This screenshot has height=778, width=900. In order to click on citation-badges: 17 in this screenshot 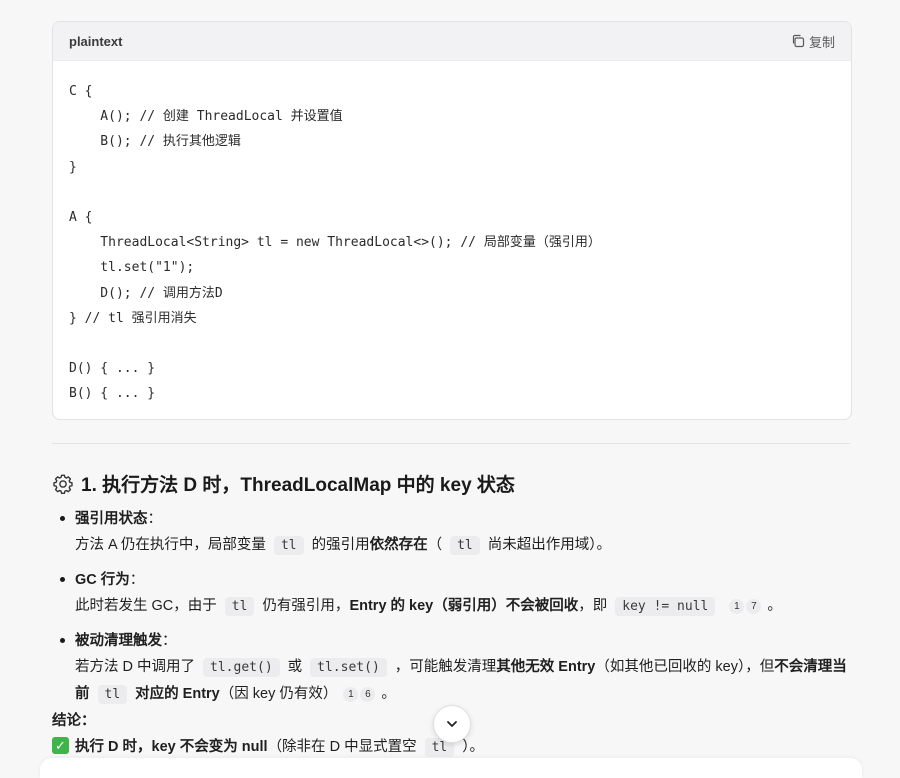, I will do `click(745, 606)`.